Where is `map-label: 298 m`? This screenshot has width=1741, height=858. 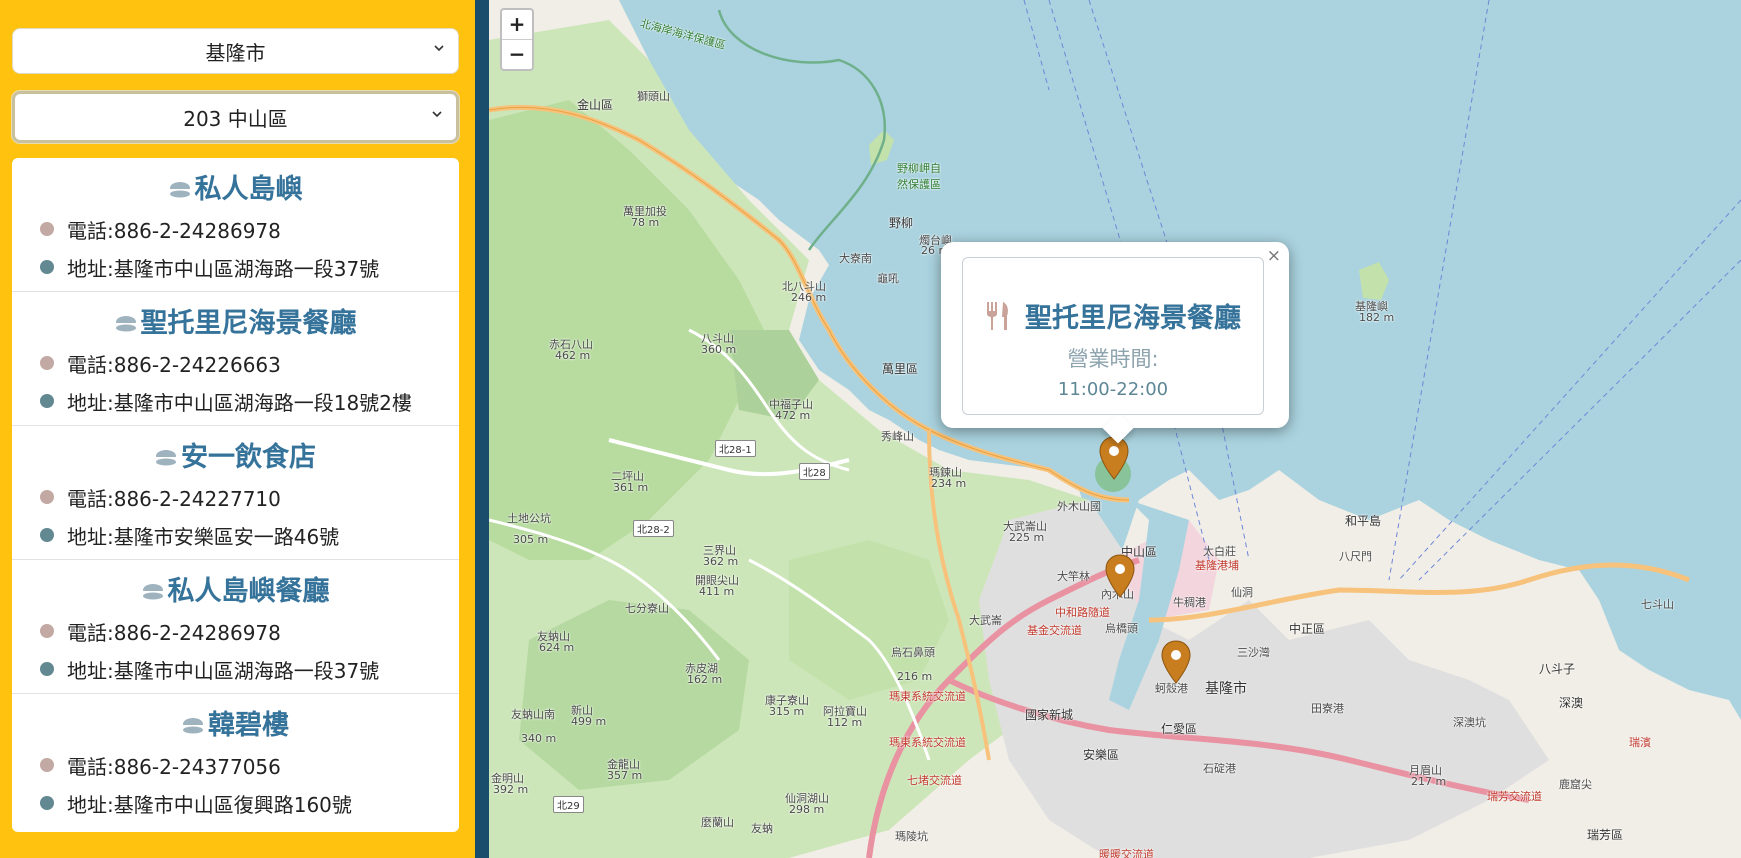 map-label: 298 m is located at coordinates (807, 809).